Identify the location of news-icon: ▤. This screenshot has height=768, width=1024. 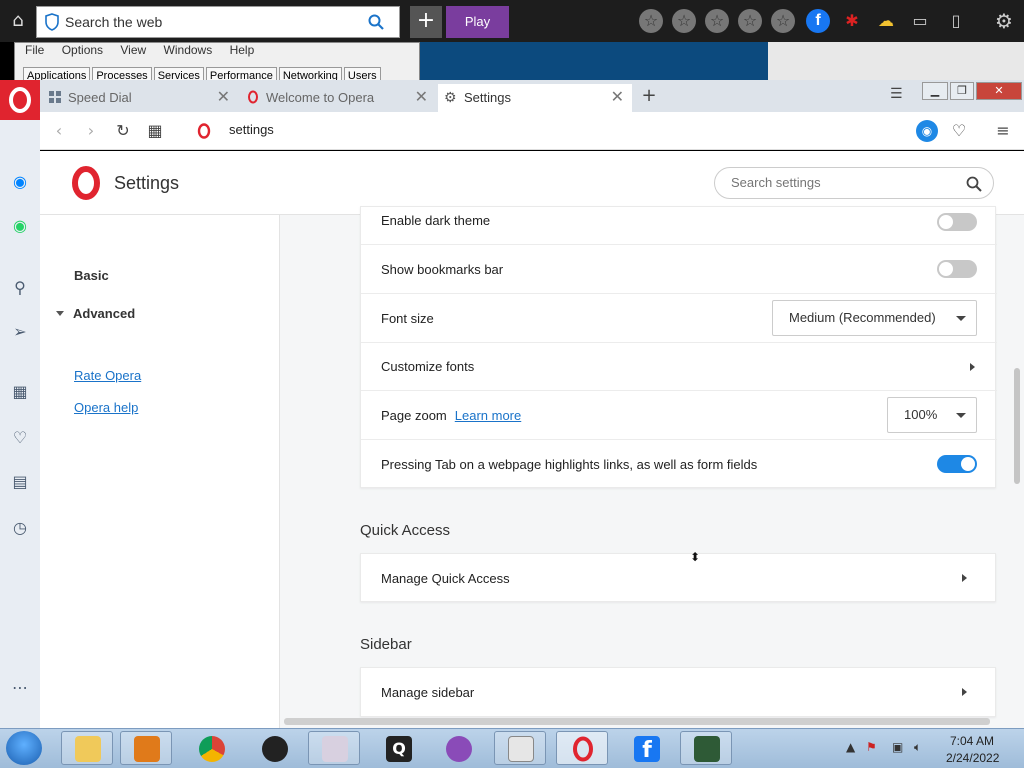
(20, 482).